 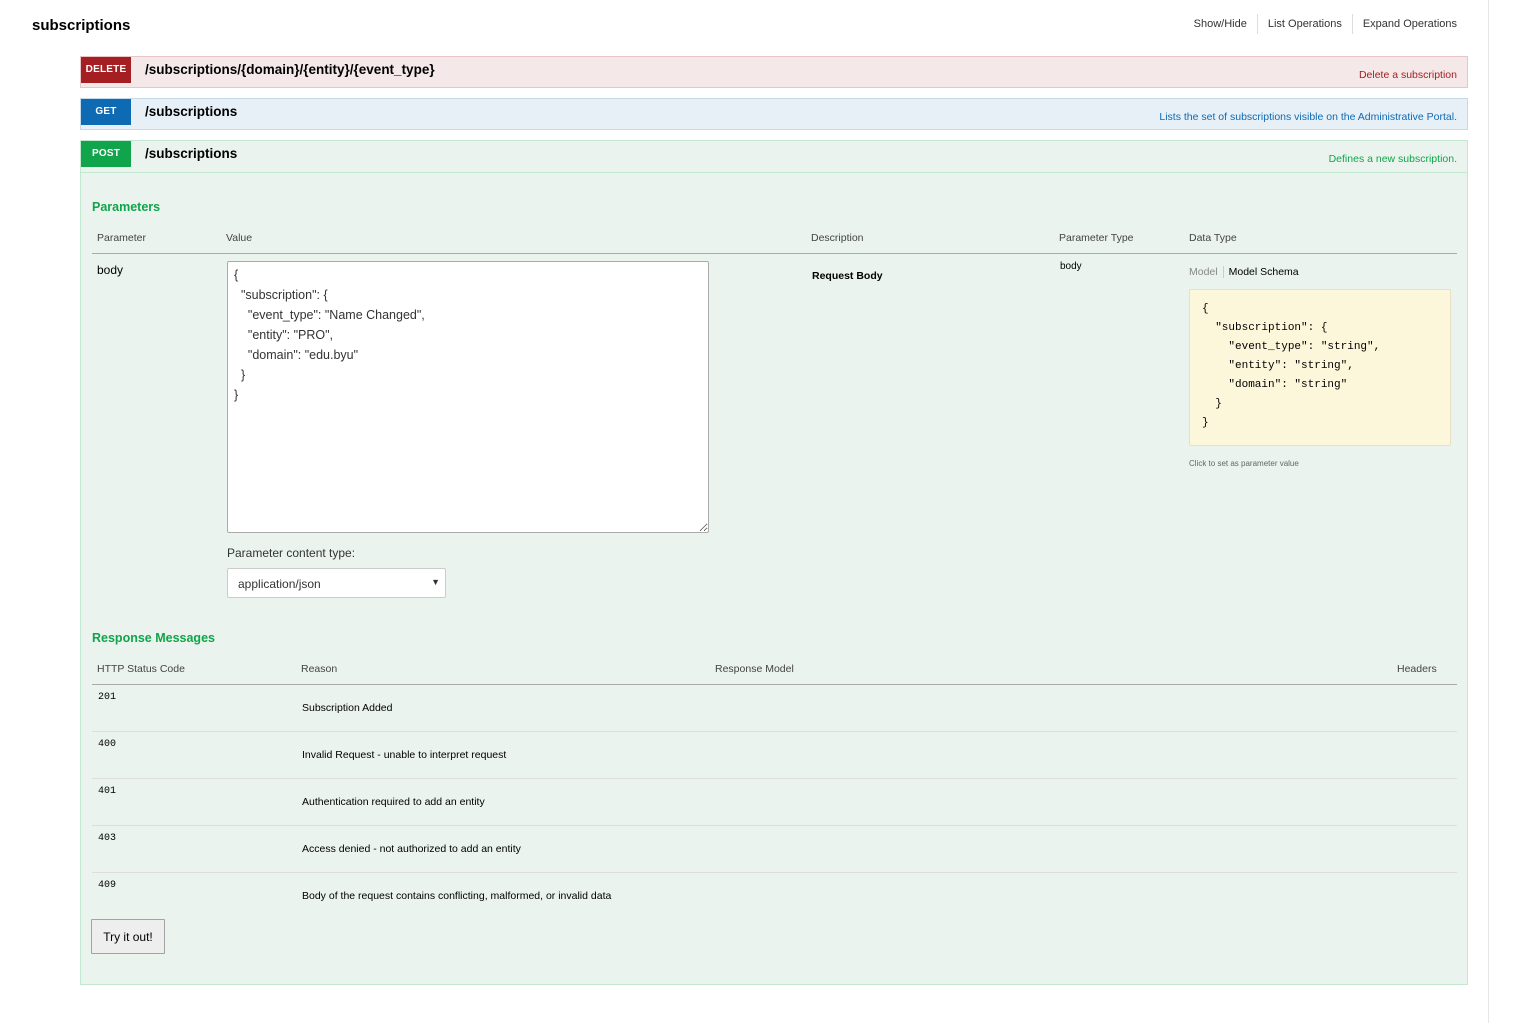 What do you see at coordinates (107, 791) in the screenshot?
I see `status-code: 401` at bounding box center [107, 791].